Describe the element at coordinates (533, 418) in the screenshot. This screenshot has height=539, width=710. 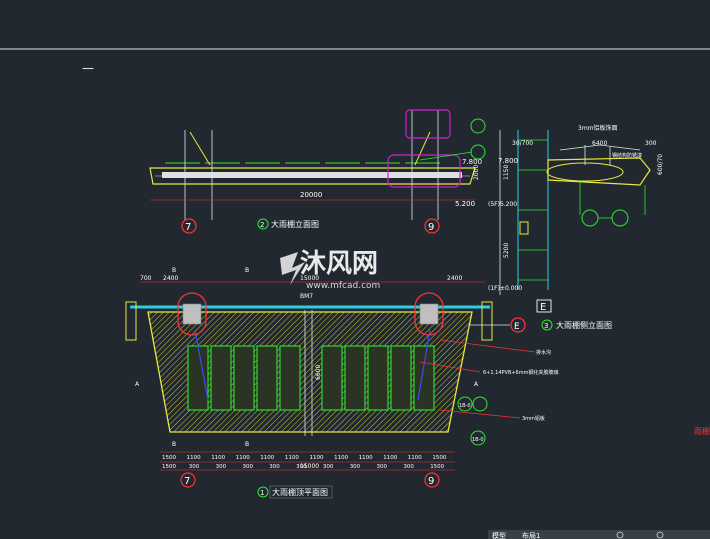
I see `svg-text: 3mm铝板` at that location.